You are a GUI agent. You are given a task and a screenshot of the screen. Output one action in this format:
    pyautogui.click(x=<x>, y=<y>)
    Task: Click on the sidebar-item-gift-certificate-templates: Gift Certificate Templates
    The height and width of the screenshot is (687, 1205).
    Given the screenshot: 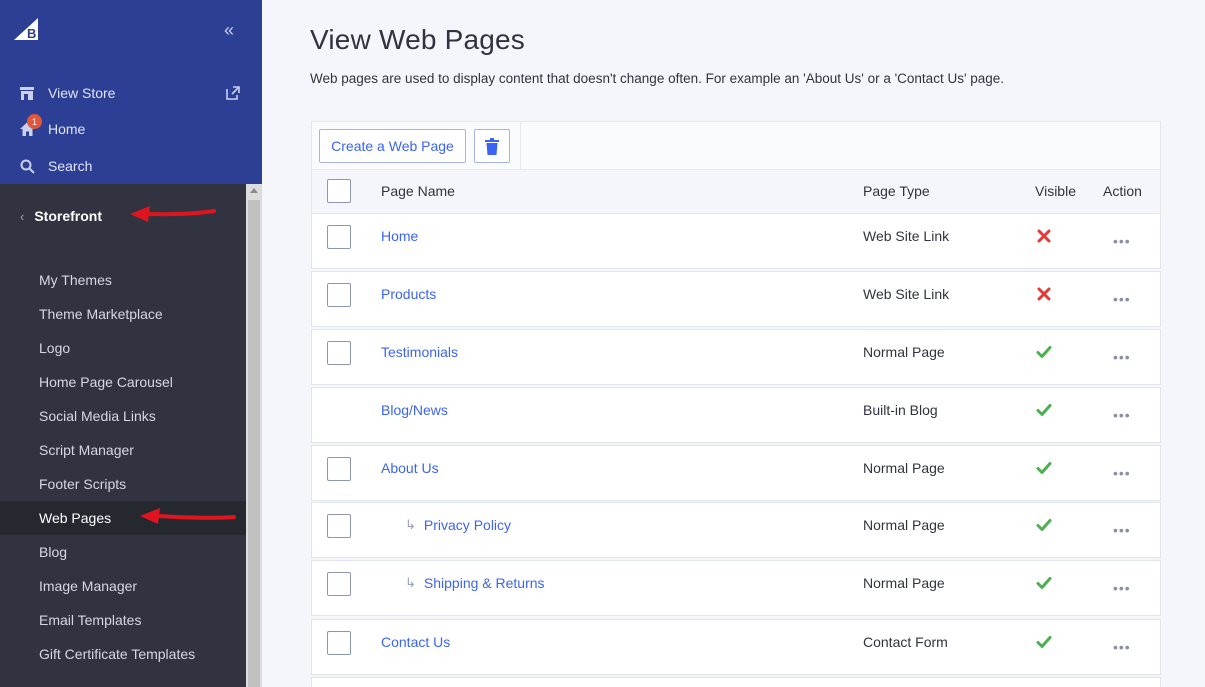 What is the action you would take?
    pyautogui.click(x=123, y=654)
    